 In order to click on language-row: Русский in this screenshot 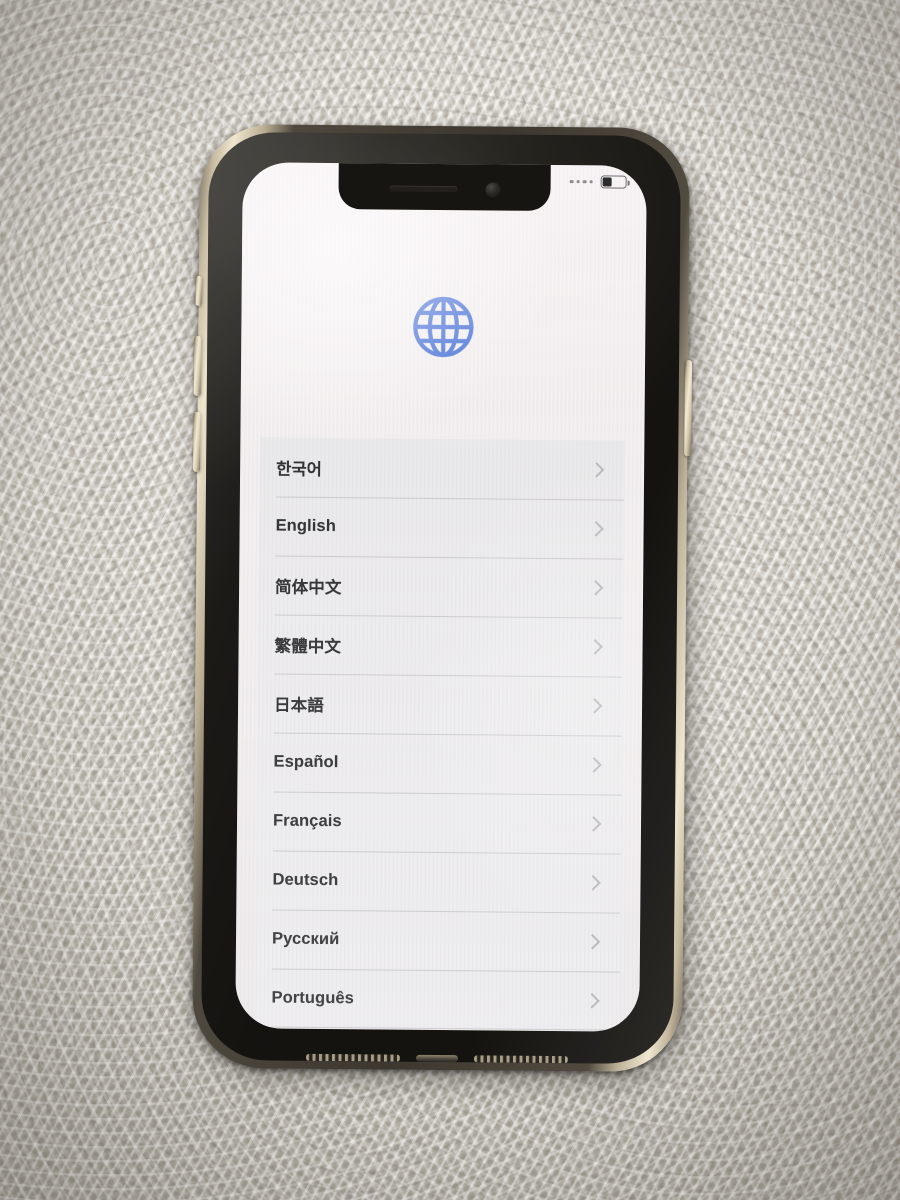, I will do `click(438, 940)`.